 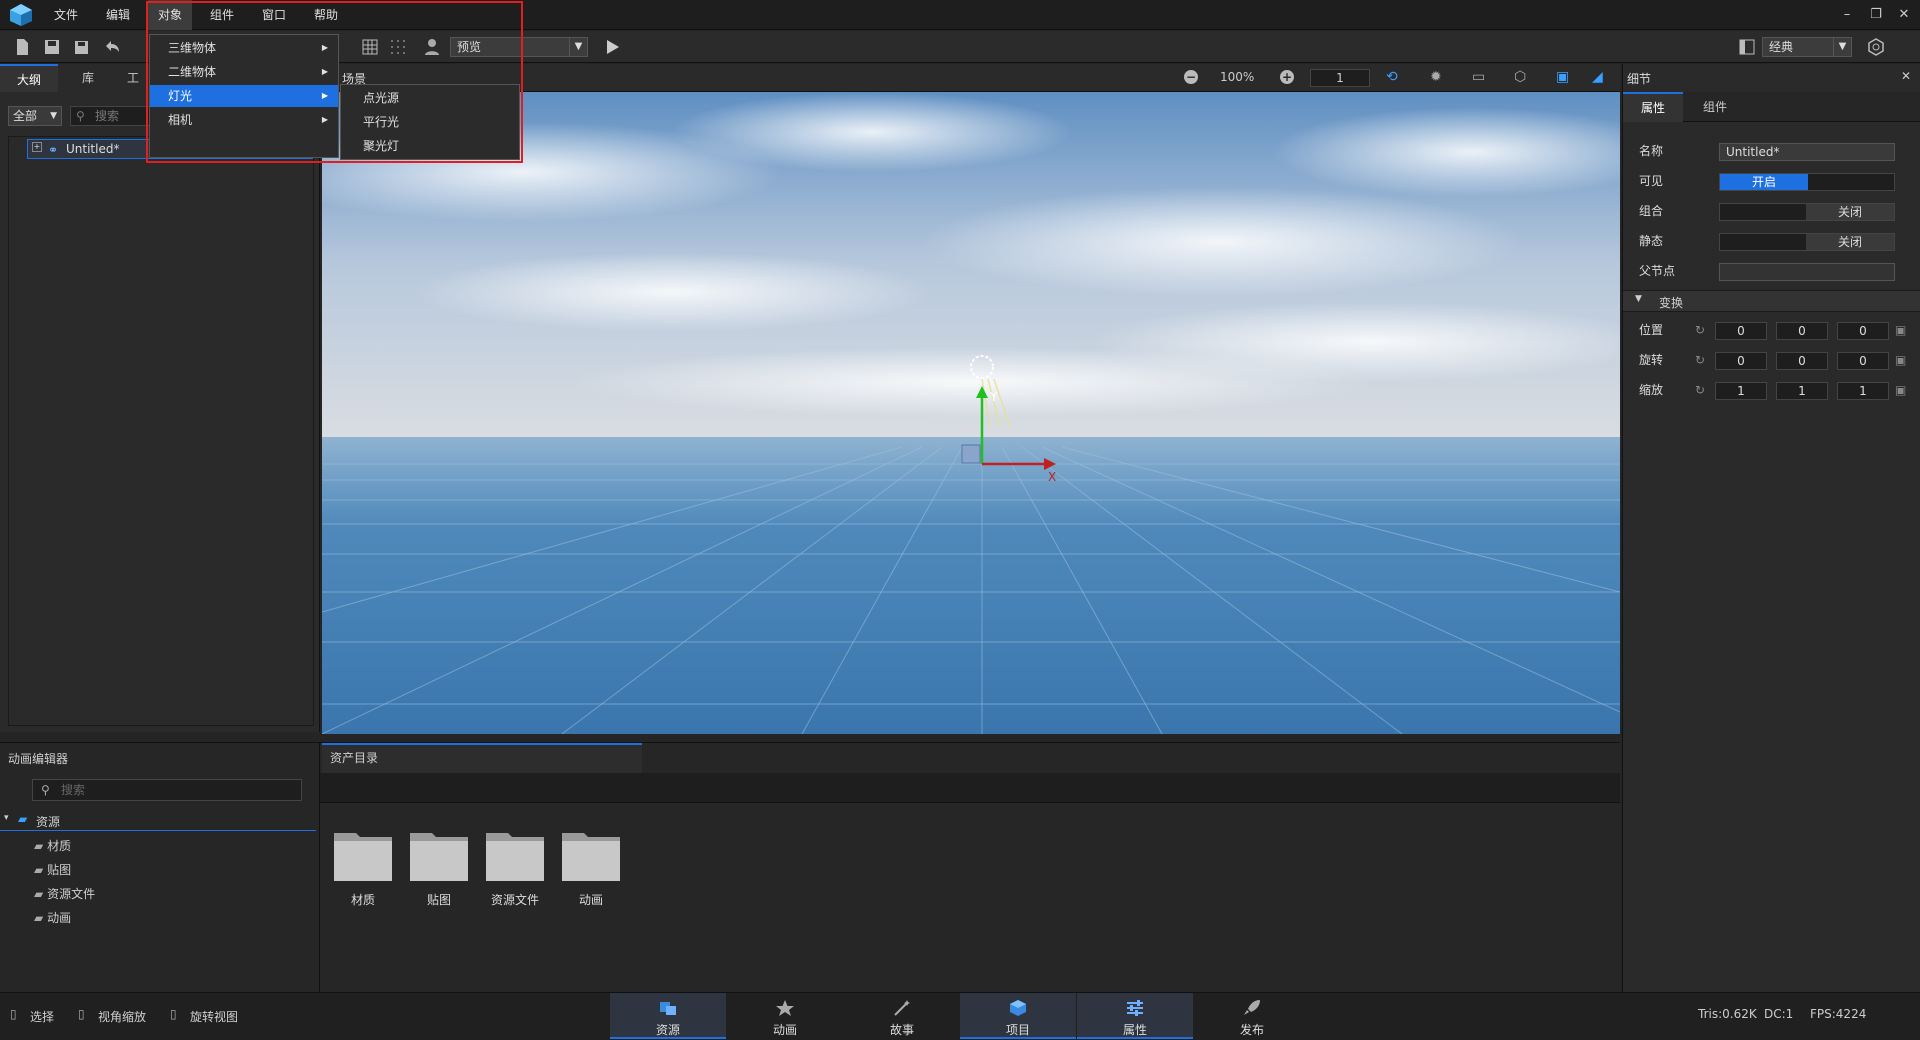 What do you see at coordinates (1876, 15) in the screenshot?
I see `restore-icon: ❐` at bounding box center [1876, 15].